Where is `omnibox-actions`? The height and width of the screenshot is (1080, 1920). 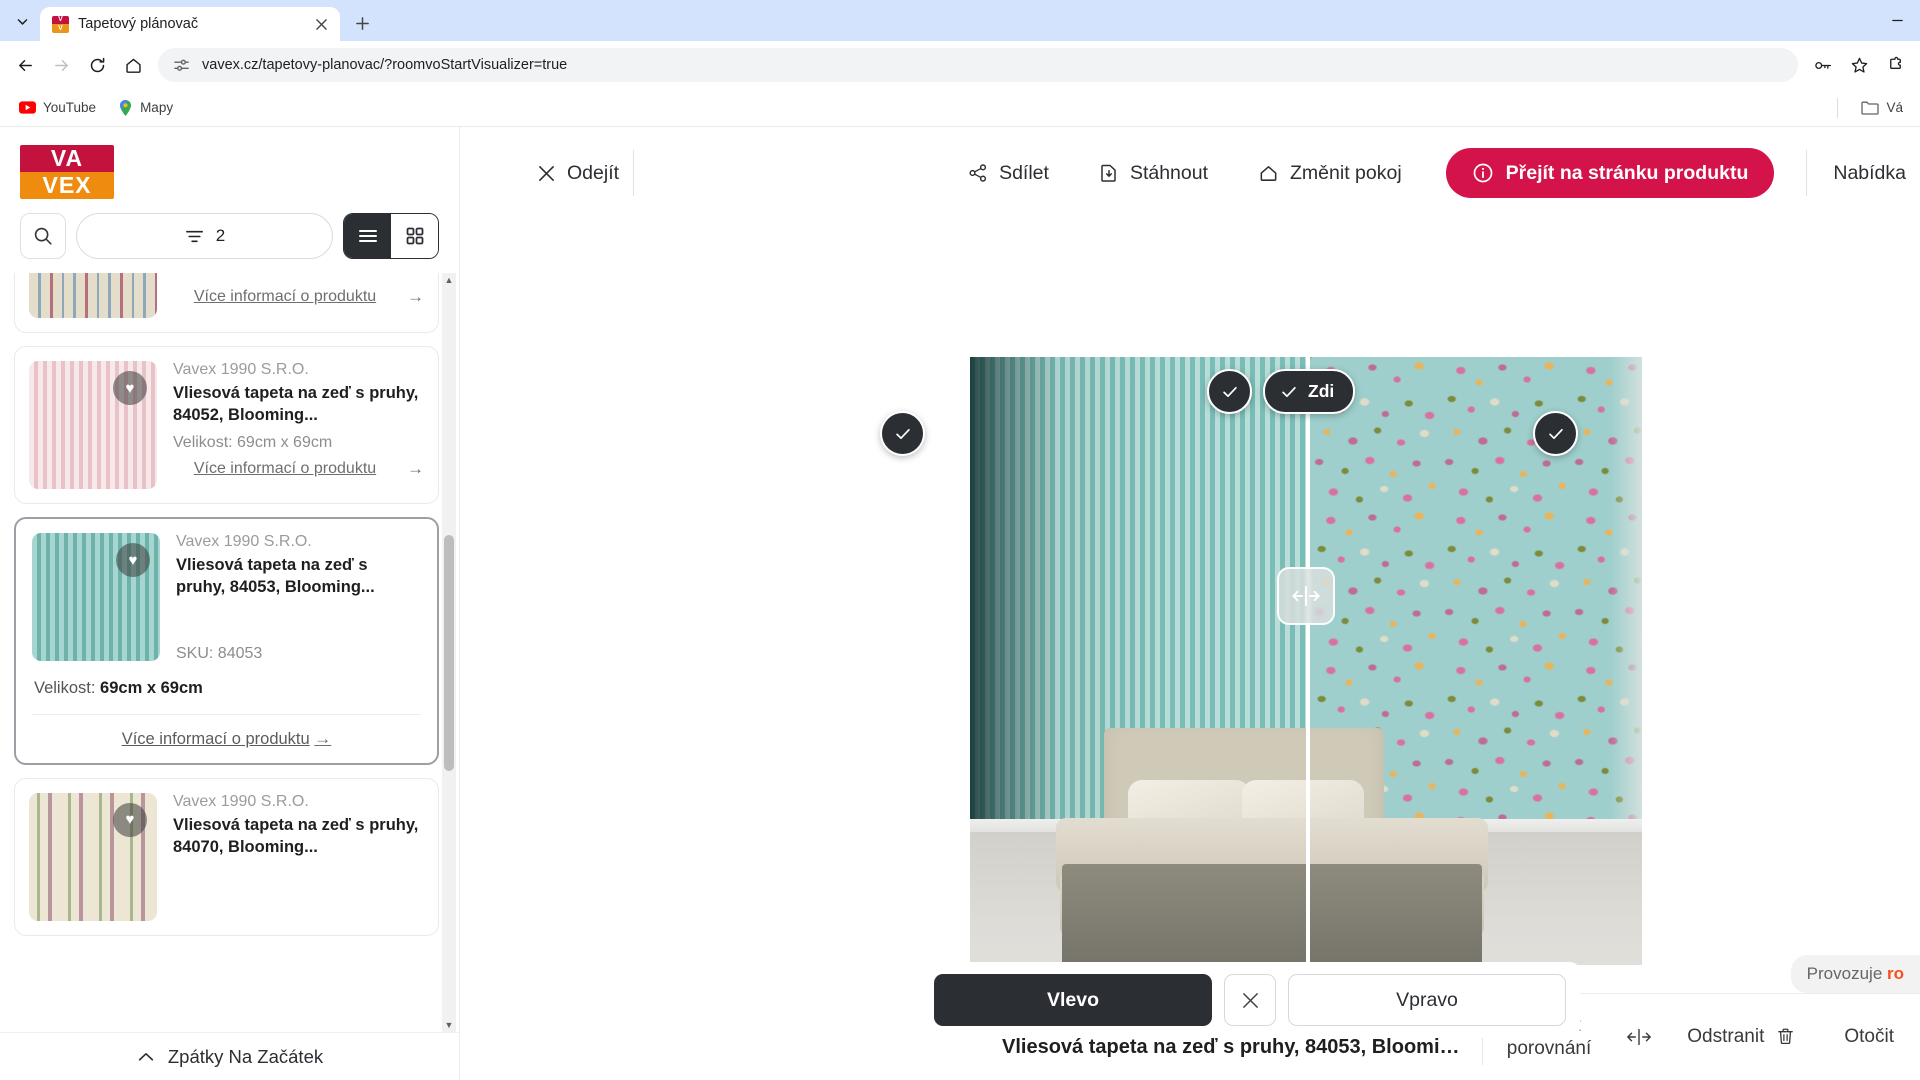 omnibox-actions is located at coordinates (1859, 65).